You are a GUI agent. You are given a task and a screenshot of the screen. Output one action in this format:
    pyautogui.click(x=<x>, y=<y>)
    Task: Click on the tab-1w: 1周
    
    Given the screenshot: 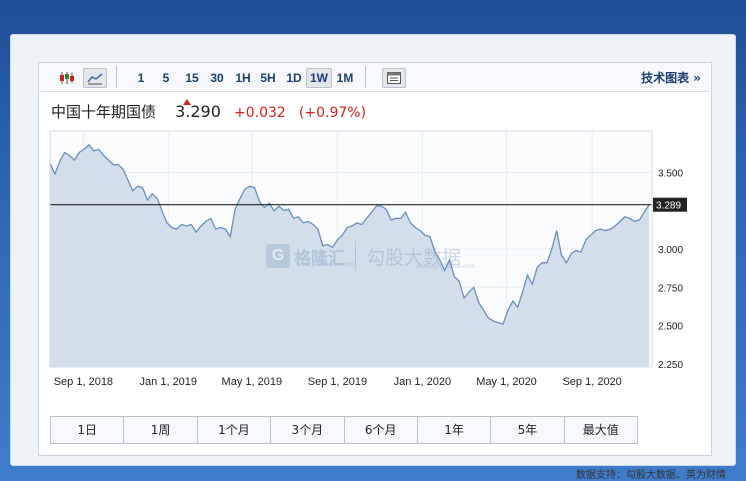 What is the action you would take?
    pyautogui.click(x=161, y=430)
    